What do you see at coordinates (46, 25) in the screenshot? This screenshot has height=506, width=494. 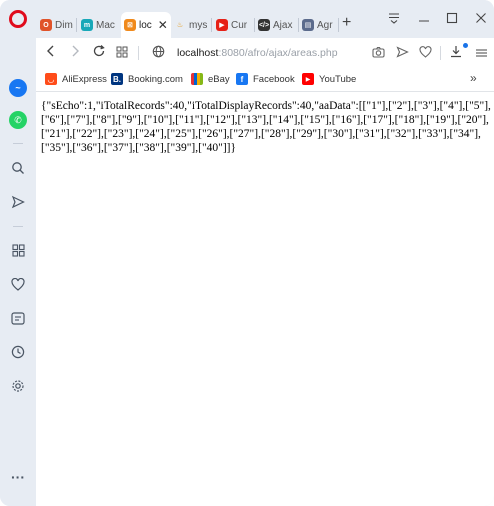 I see `opera-red-icon: O` at bounding box center [46, 25].